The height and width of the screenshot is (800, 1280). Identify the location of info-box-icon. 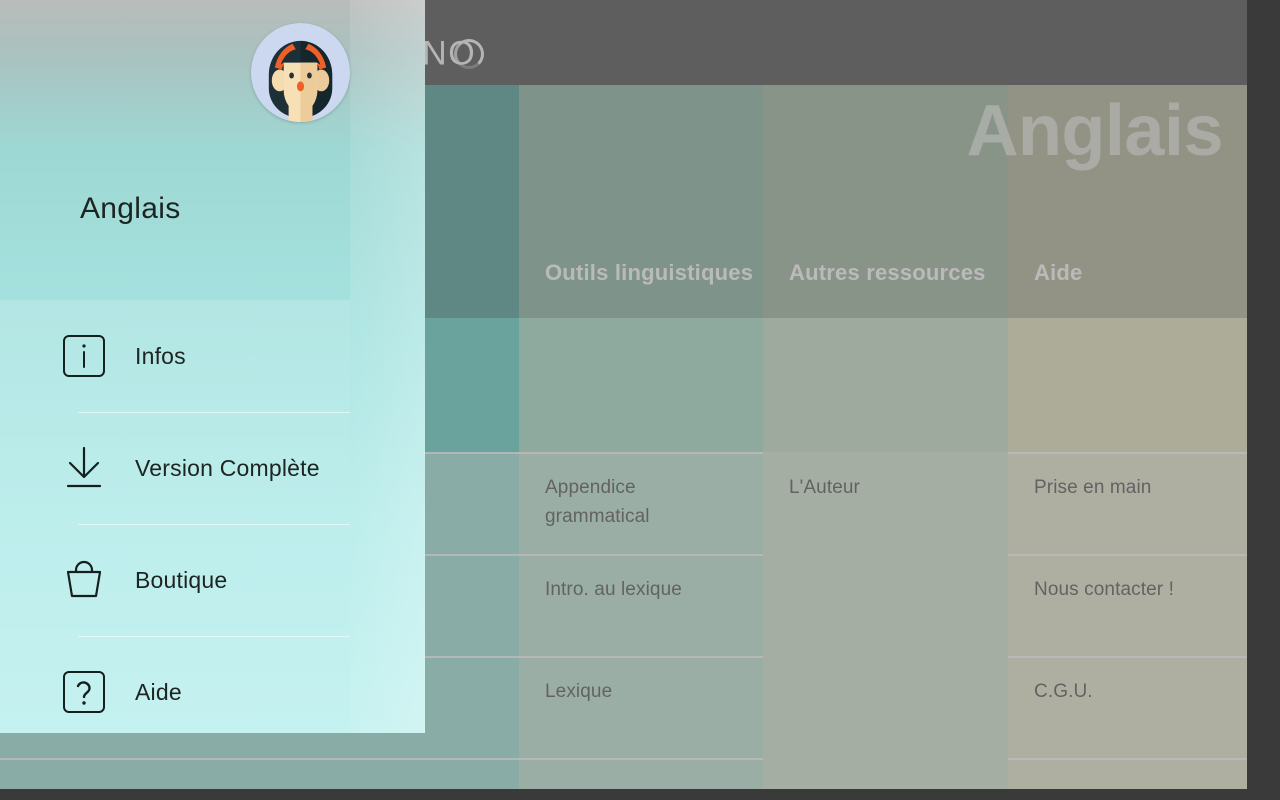
(84, 356).